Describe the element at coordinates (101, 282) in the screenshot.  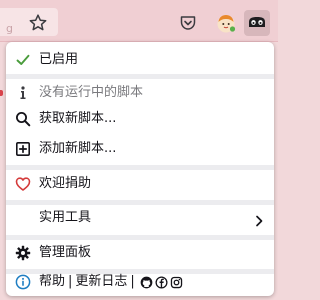
I see `changelog-link: 更新日志` at that location.